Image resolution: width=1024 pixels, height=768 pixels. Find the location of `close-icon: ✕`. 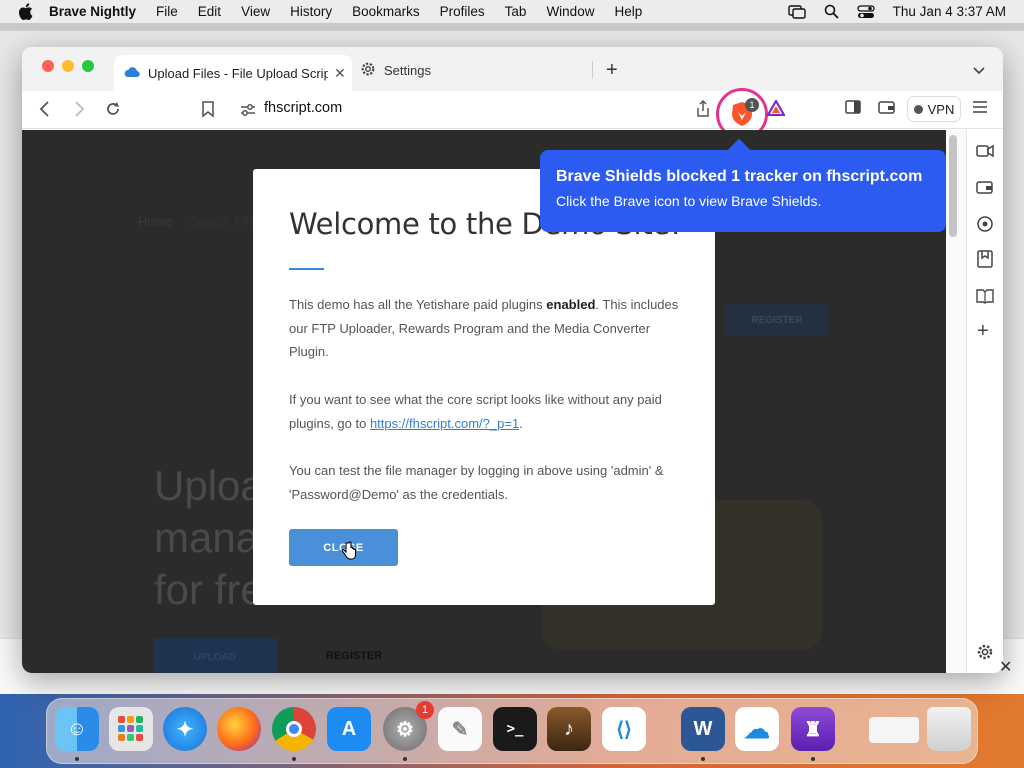

close-icon: ✕ is located at coordinates (1005, 667).